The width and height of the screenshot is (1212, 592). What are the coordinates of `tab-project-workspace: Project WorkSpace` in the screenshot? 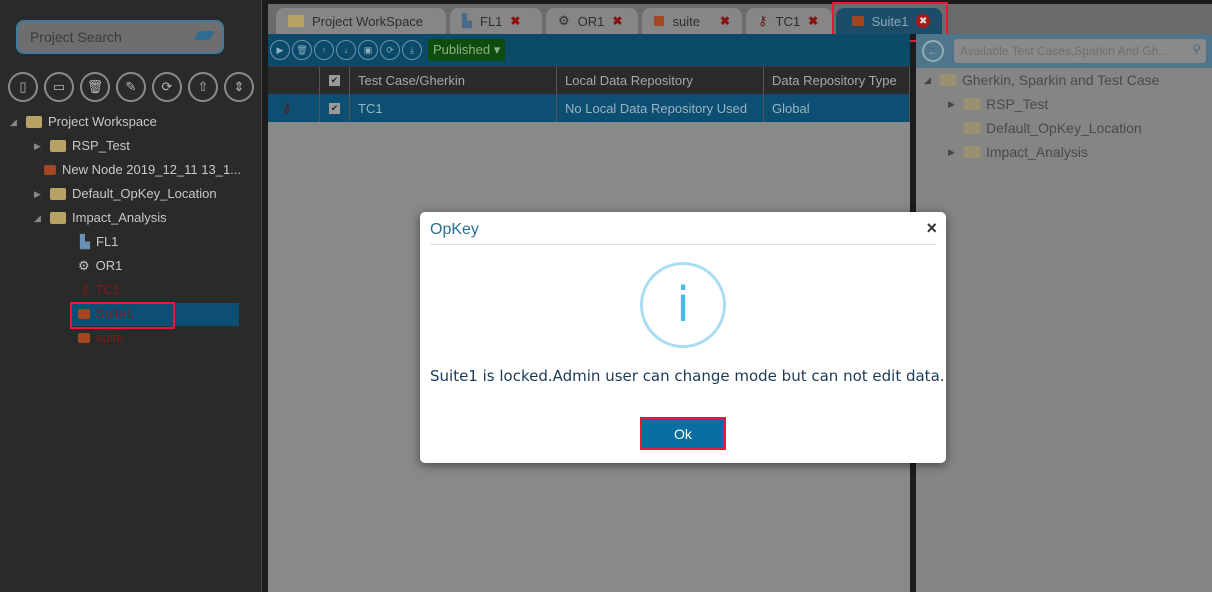 It's located at (361, 21).